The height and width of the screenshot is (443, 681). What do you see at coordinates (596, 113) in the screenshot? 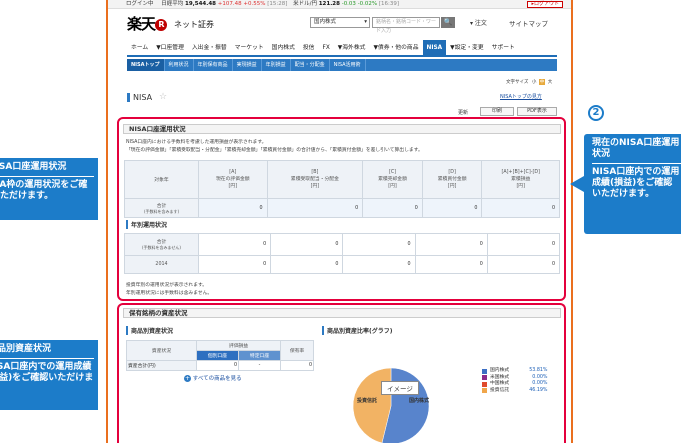
I see `callout-number-badge: 2` at bounding box center [596, 113].